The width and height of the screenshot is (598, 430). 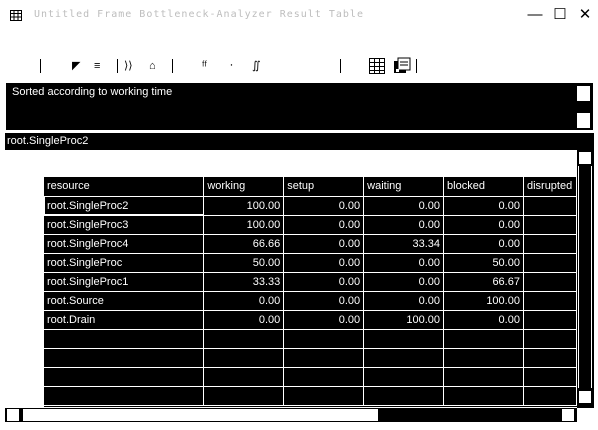 I want to click on table-cell-resource: root.SingleProc4, so click(x=124, y=244).